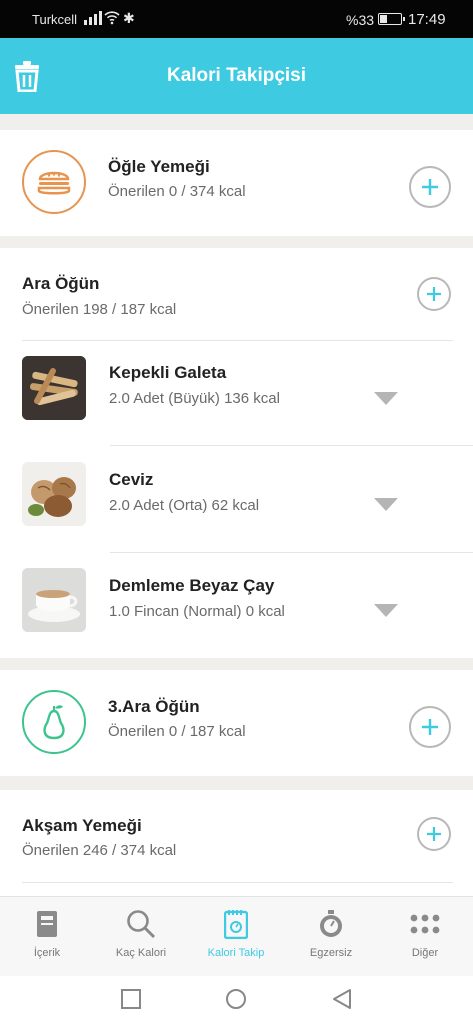 The height and width of the screenshot is (1024, 473). What do you see at coordinates (331, 953) in the screenshot?
I see `tab-label: Egzersiz` at bounding box center [331, 953].